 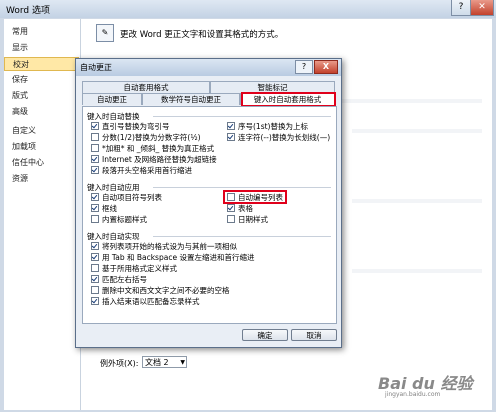 I want to click on checkbox-straight-quotes: 直引号替换为弯引号, so click(x=130, y=126).